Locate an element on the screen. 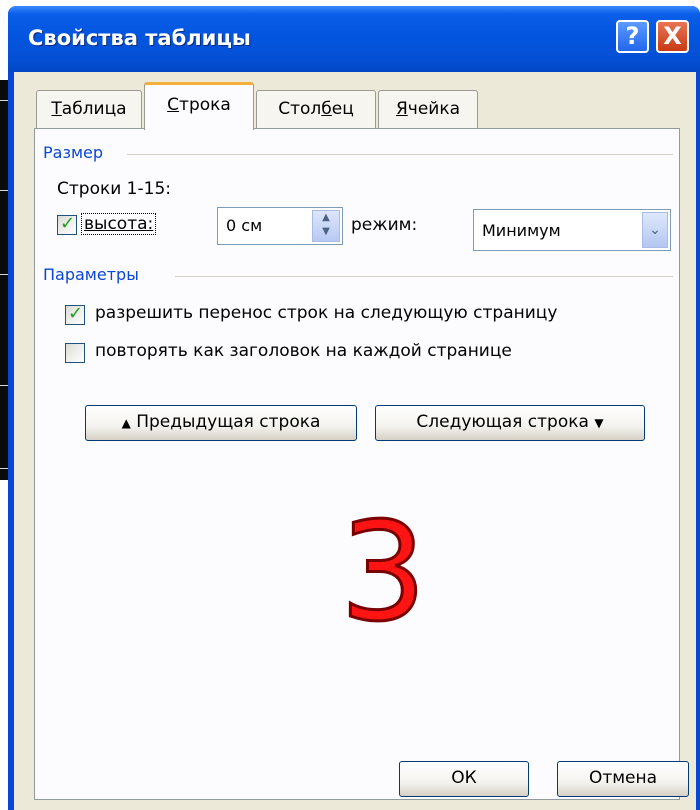  tab-table-mnemonic: Т is located at coordinates (56, 109).